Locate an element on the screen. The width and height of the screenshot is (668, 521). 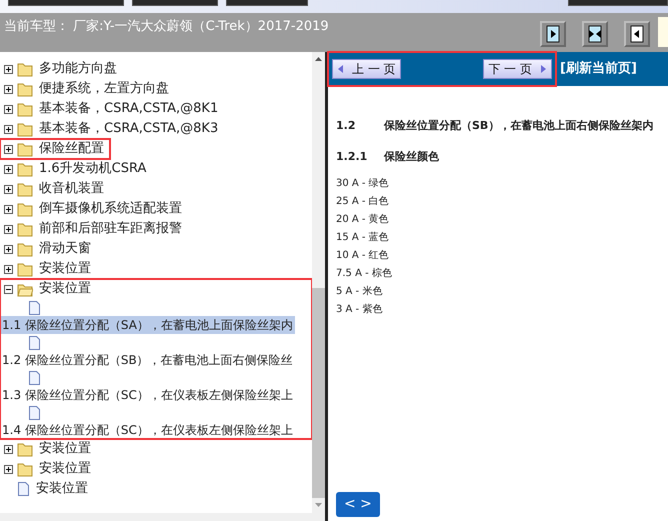
section-title: 保险丝位置分配（SB），在蓄电池上面右侧保险丝架内 is located at coordinates (519, 126).